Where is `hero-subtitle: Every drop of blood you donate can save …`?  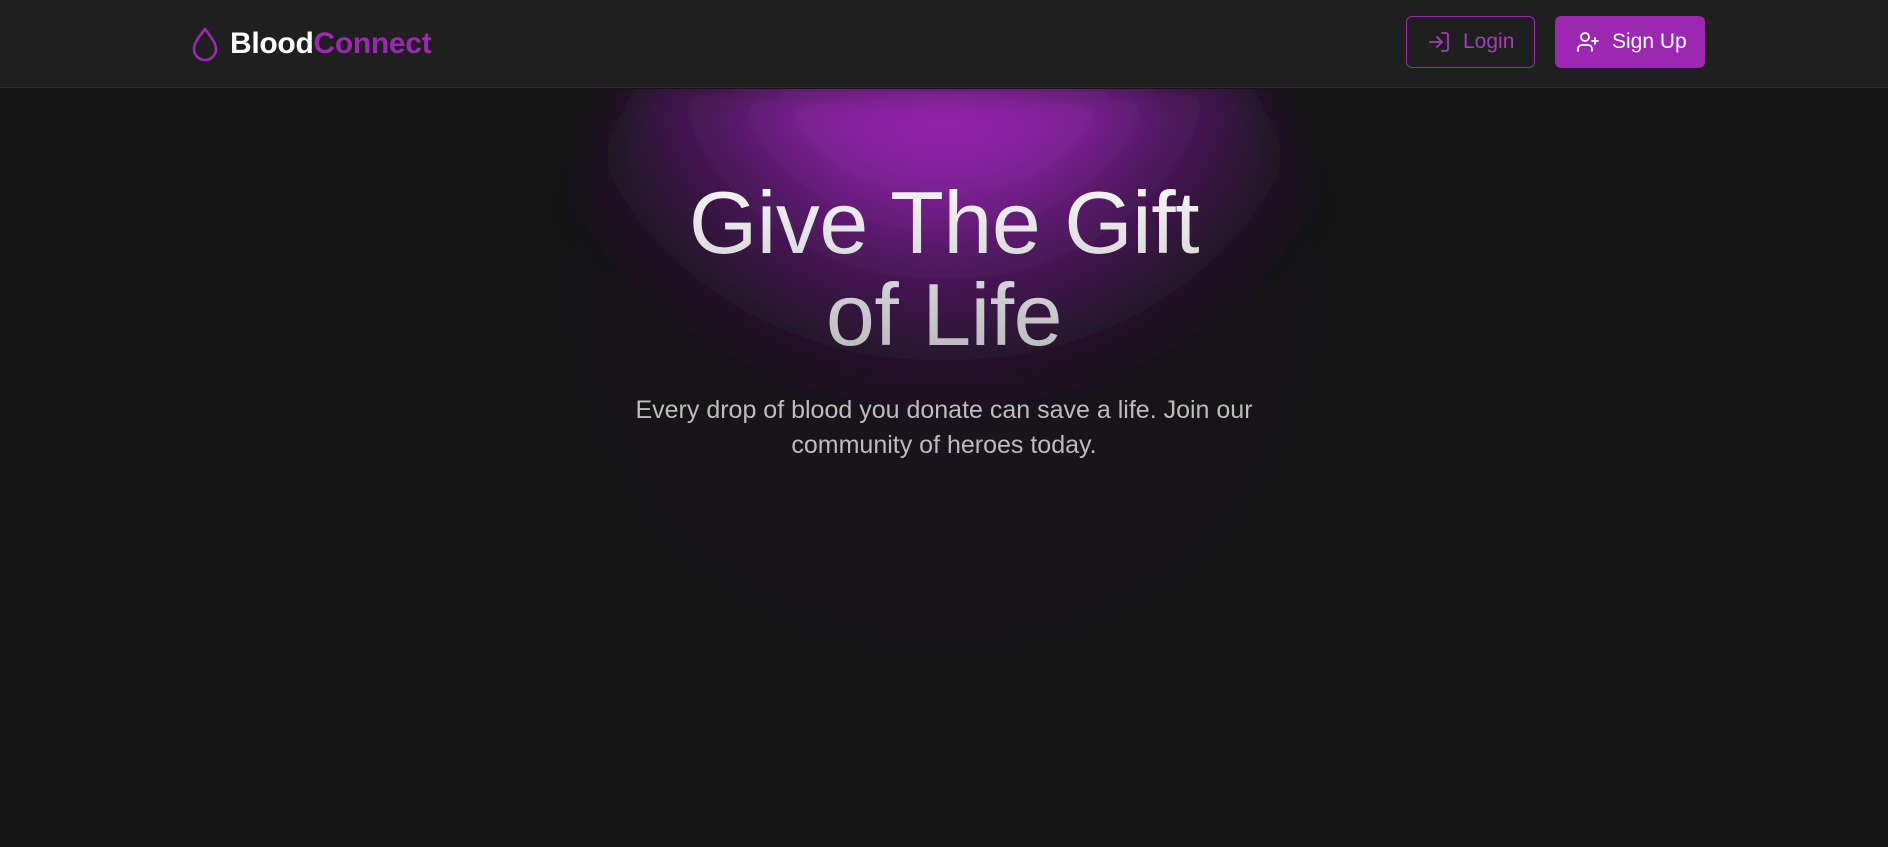 hero-subtitle: Every drop of blood you donate can save … is located at coordinates (944, 427).